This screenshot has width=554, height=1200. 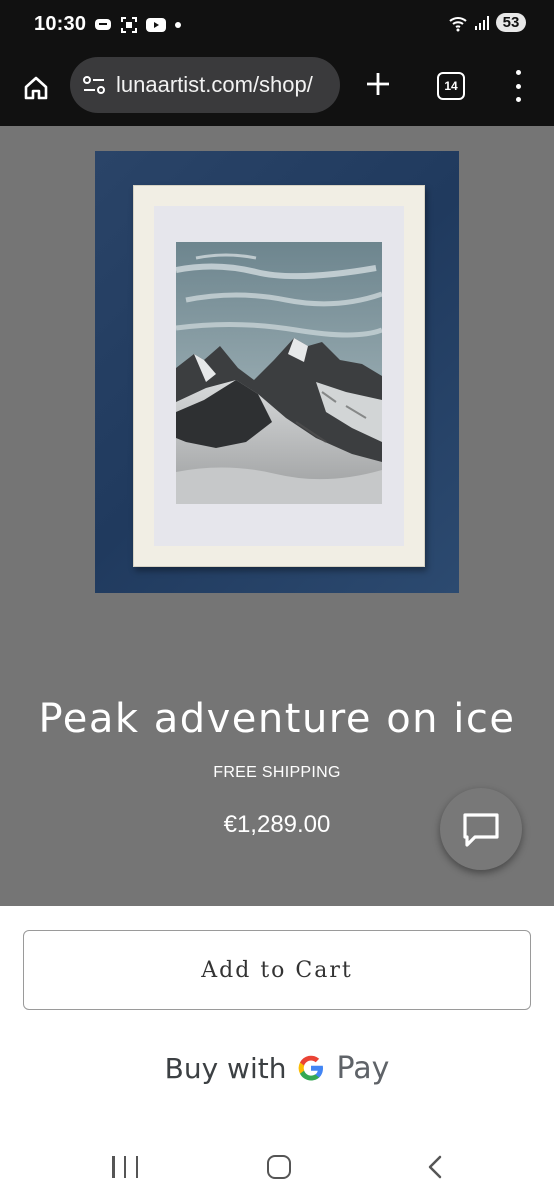 I want to click on google-pay-button: Buy with Pay, so click(x=277, y=1068).